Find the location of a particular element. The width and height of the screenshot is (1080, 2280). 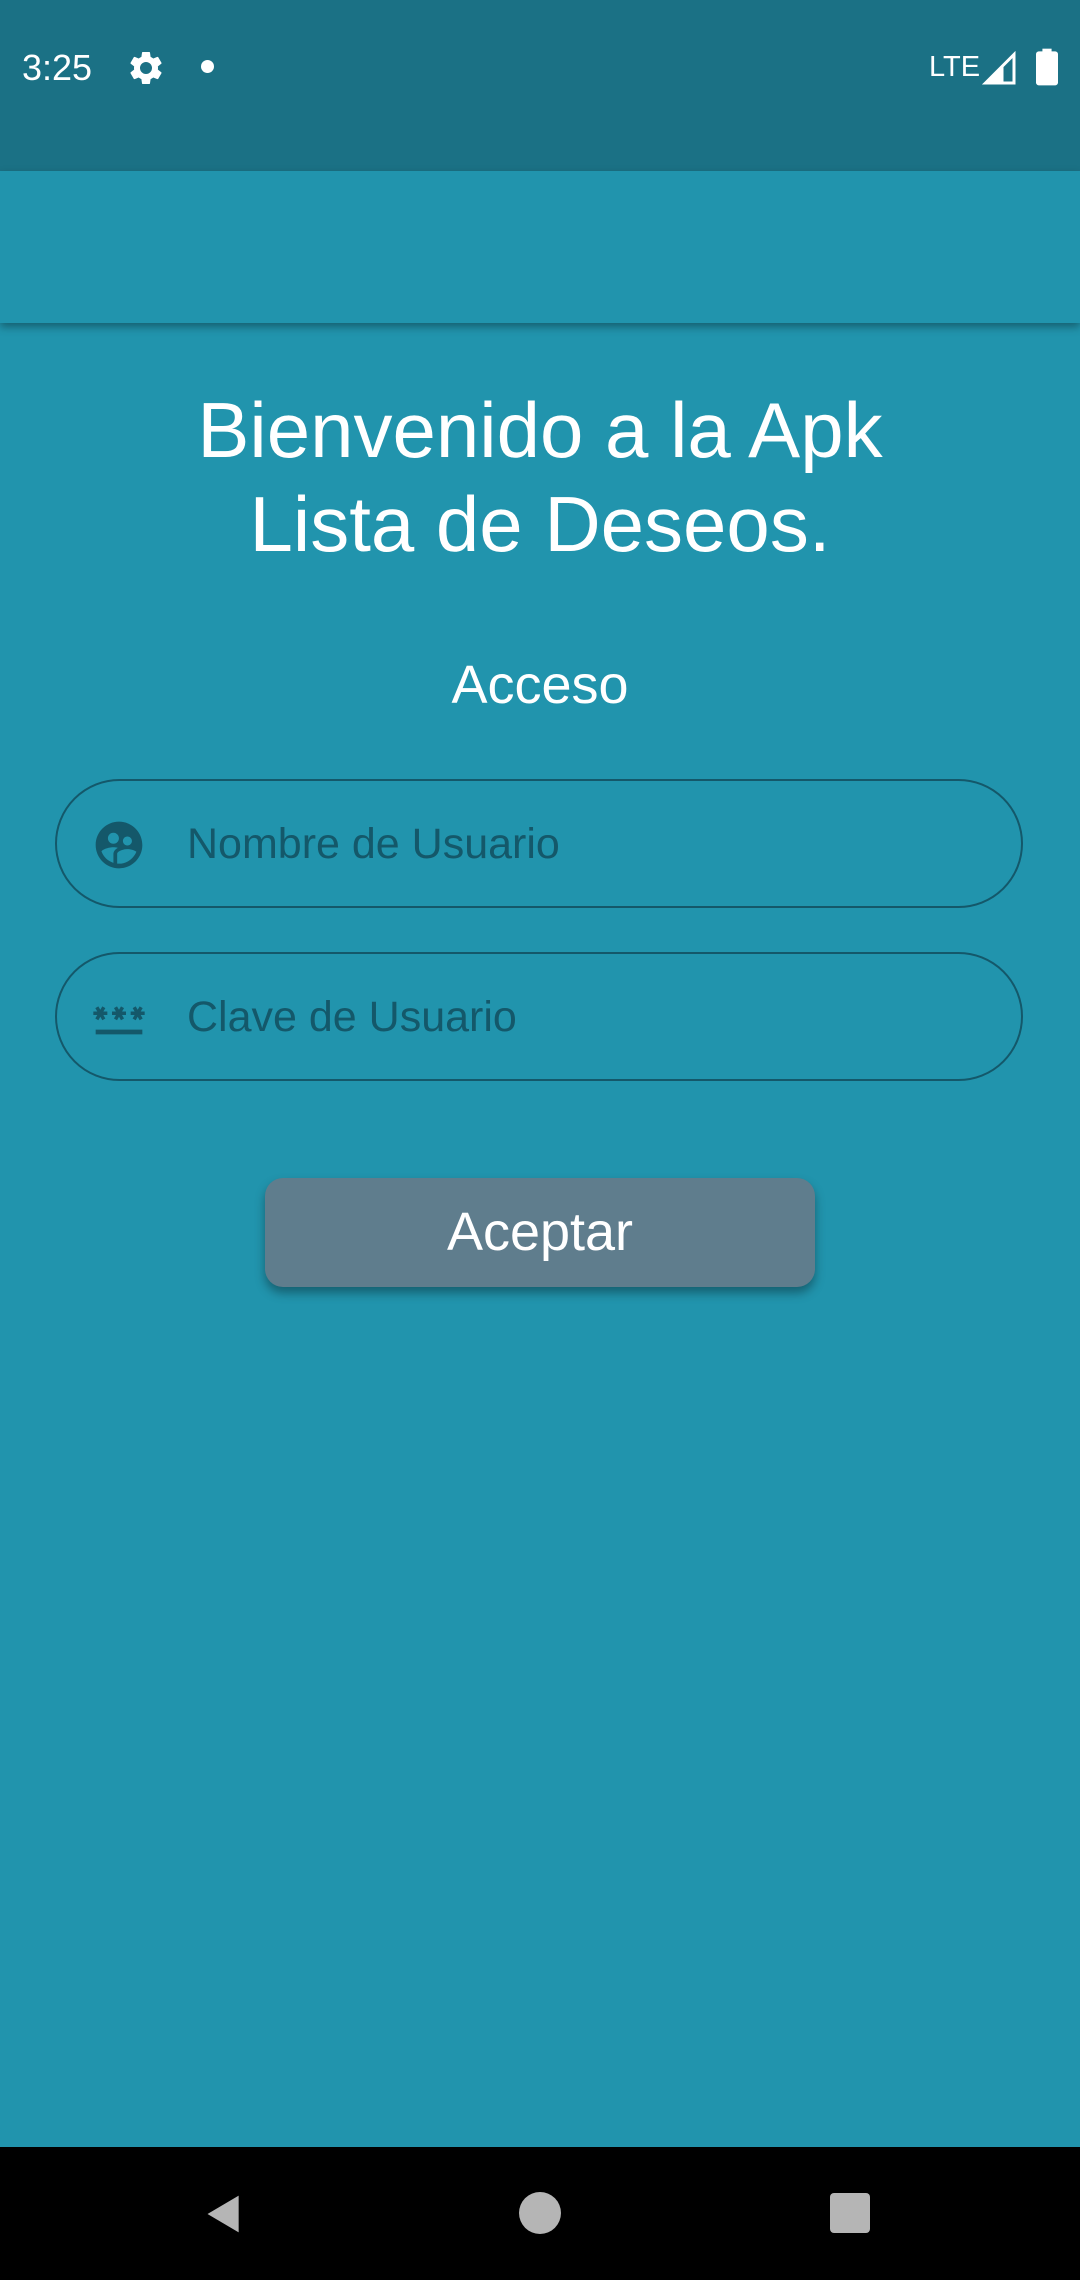

app-bar is located at coordinates (540, 247).